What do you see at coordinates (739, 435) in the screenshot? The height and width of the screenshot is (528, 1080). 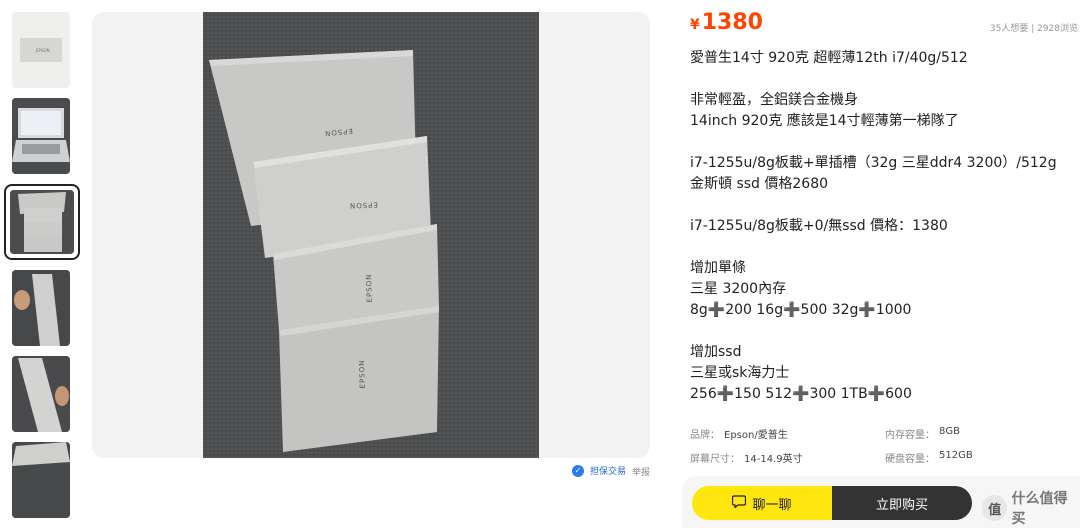 I see `spec-brand: 品牌： Epson/愛普生` at bounding box center [739, 435].